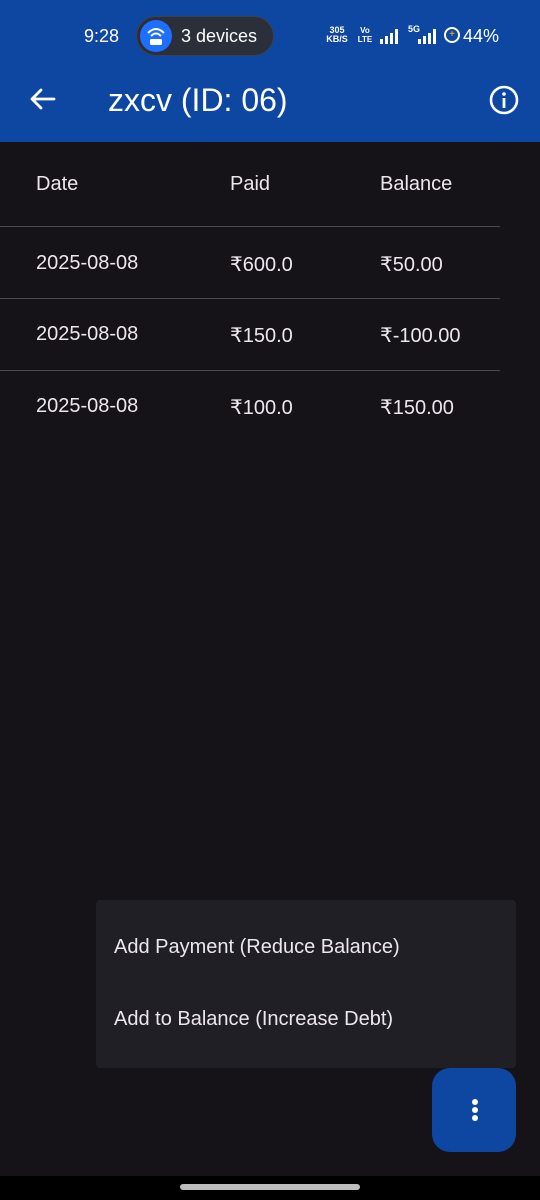 This screenshot has height=1200, width=540. I want to click on cell-paid: ₹100.0, so click(261, 408).